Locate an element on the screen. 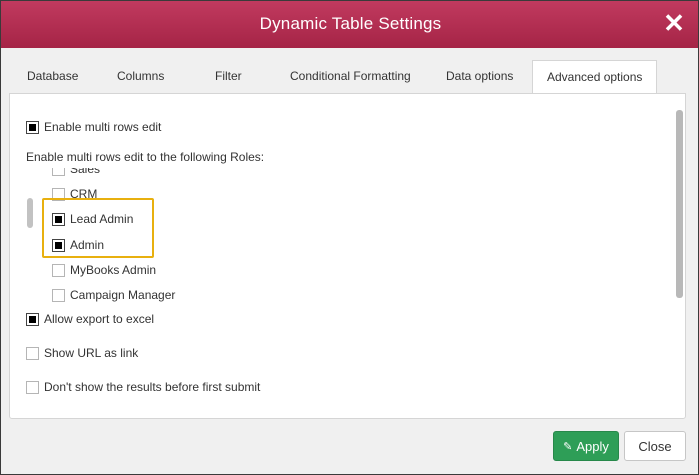 This screenshot has width=699, height=475. roles-list-scrollbar is located at coordinates (30, 213).